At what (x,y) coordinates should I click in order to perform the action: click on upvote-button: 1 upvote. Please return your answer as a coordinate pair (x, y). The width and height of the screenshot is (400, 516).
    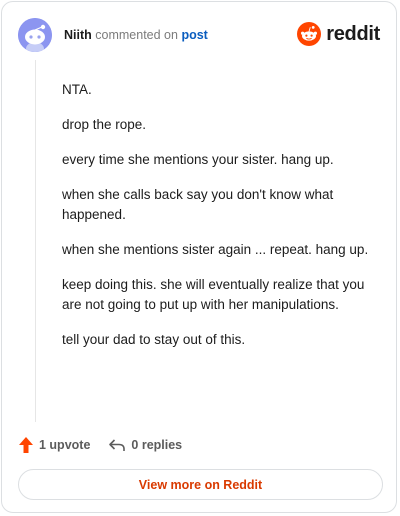
    Looking at the image, I should click on (54, 445).